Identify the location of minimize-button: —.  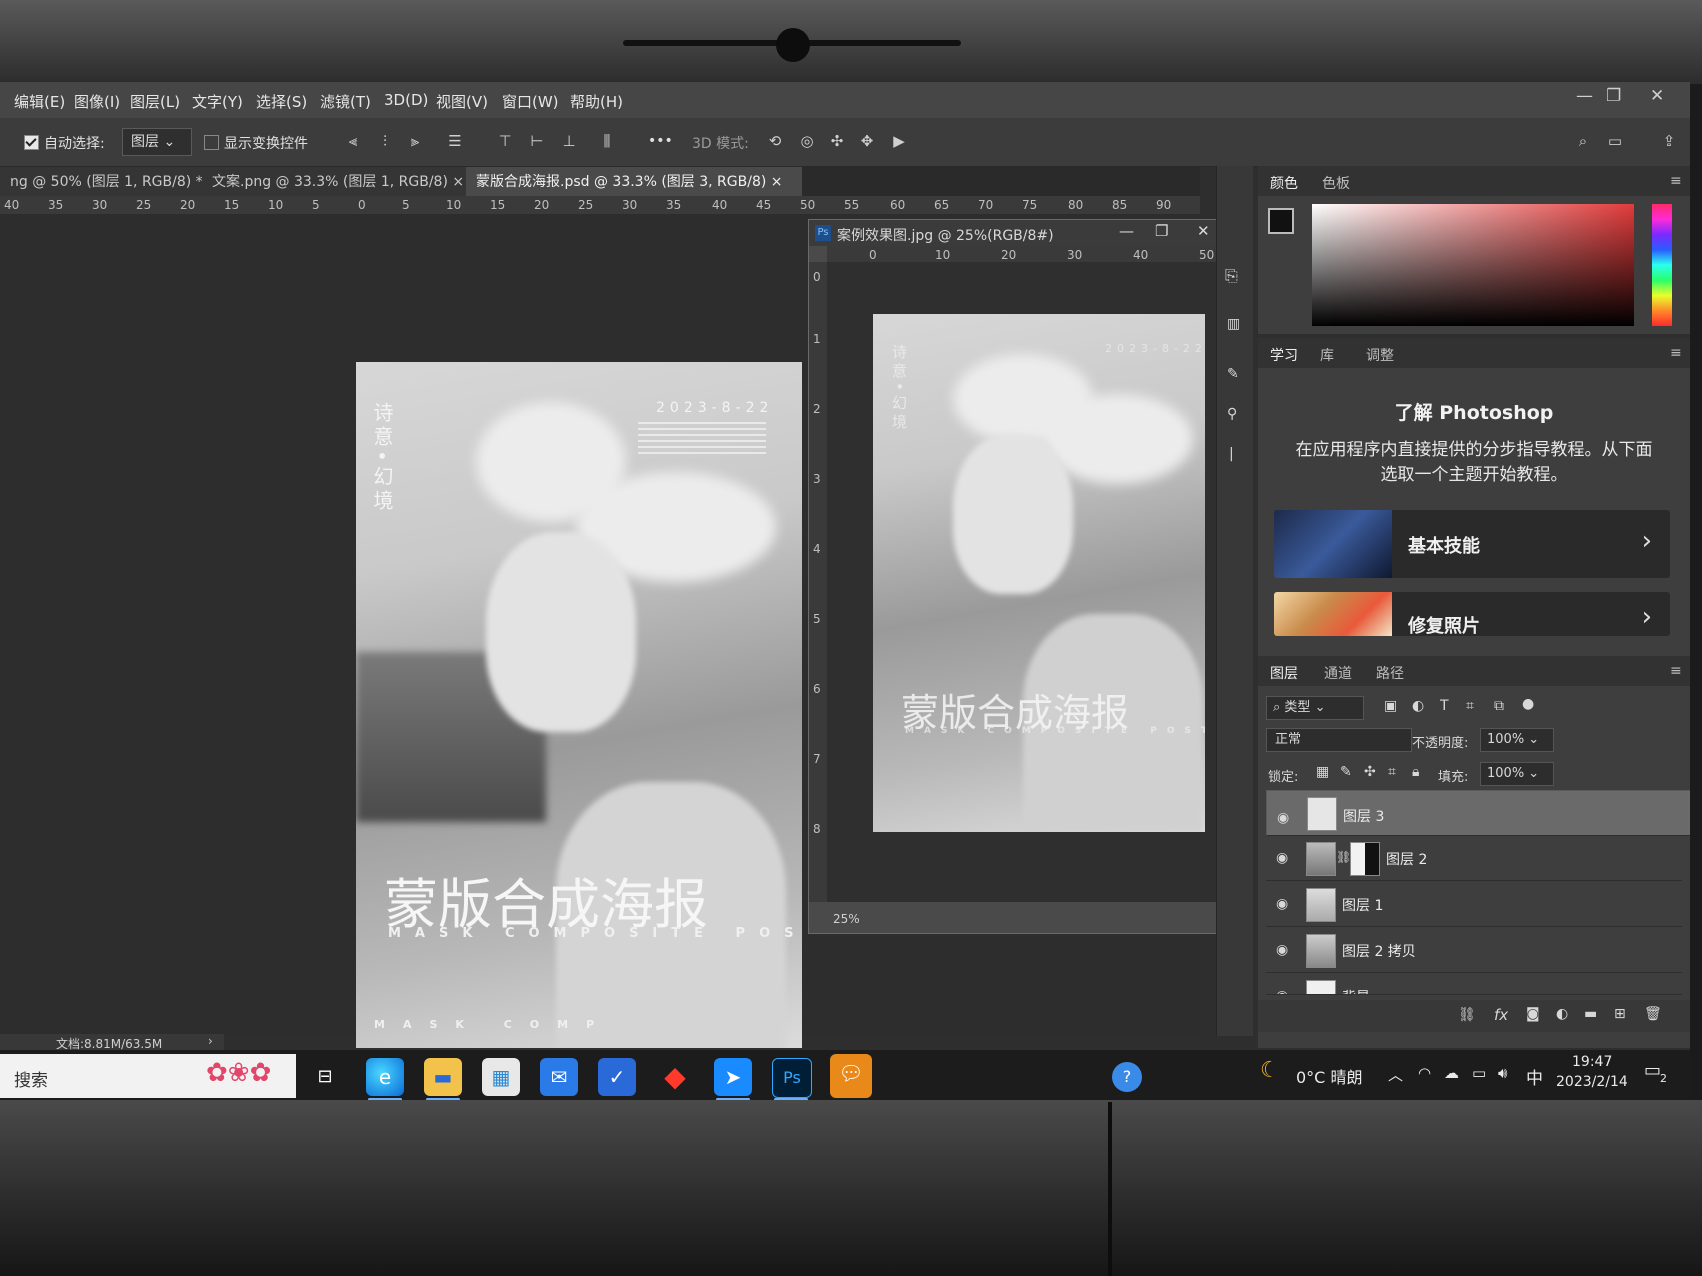
(1584, 96).